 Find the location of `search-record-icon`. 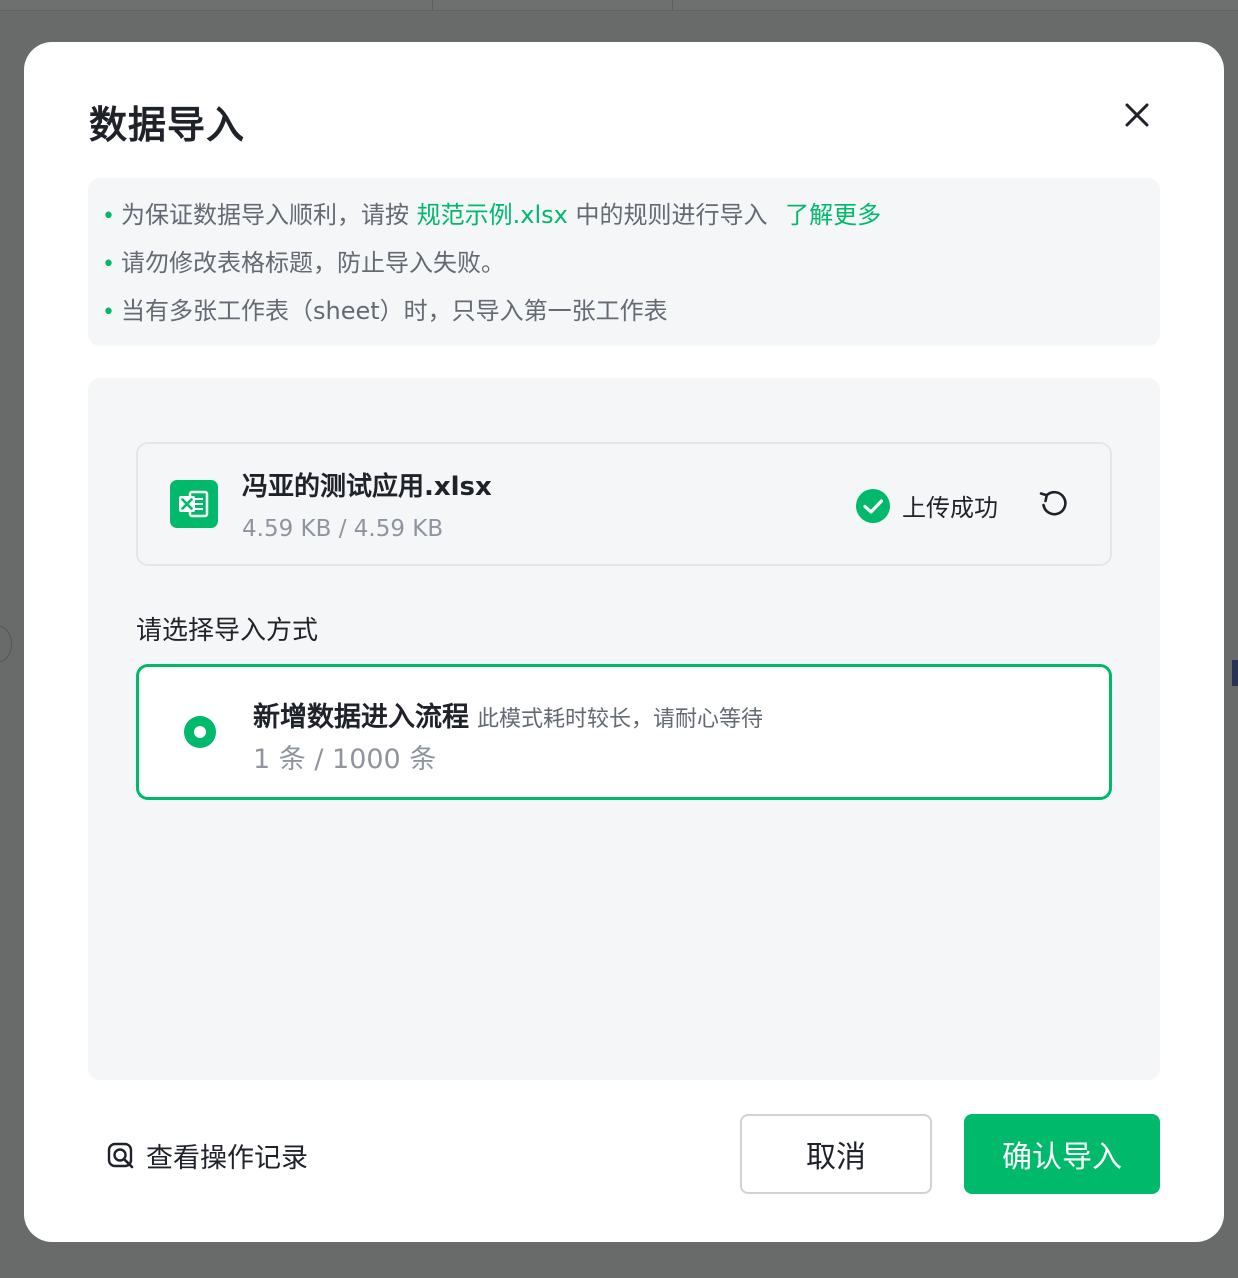

search-record-icon is located at coordinates (120, 1155).